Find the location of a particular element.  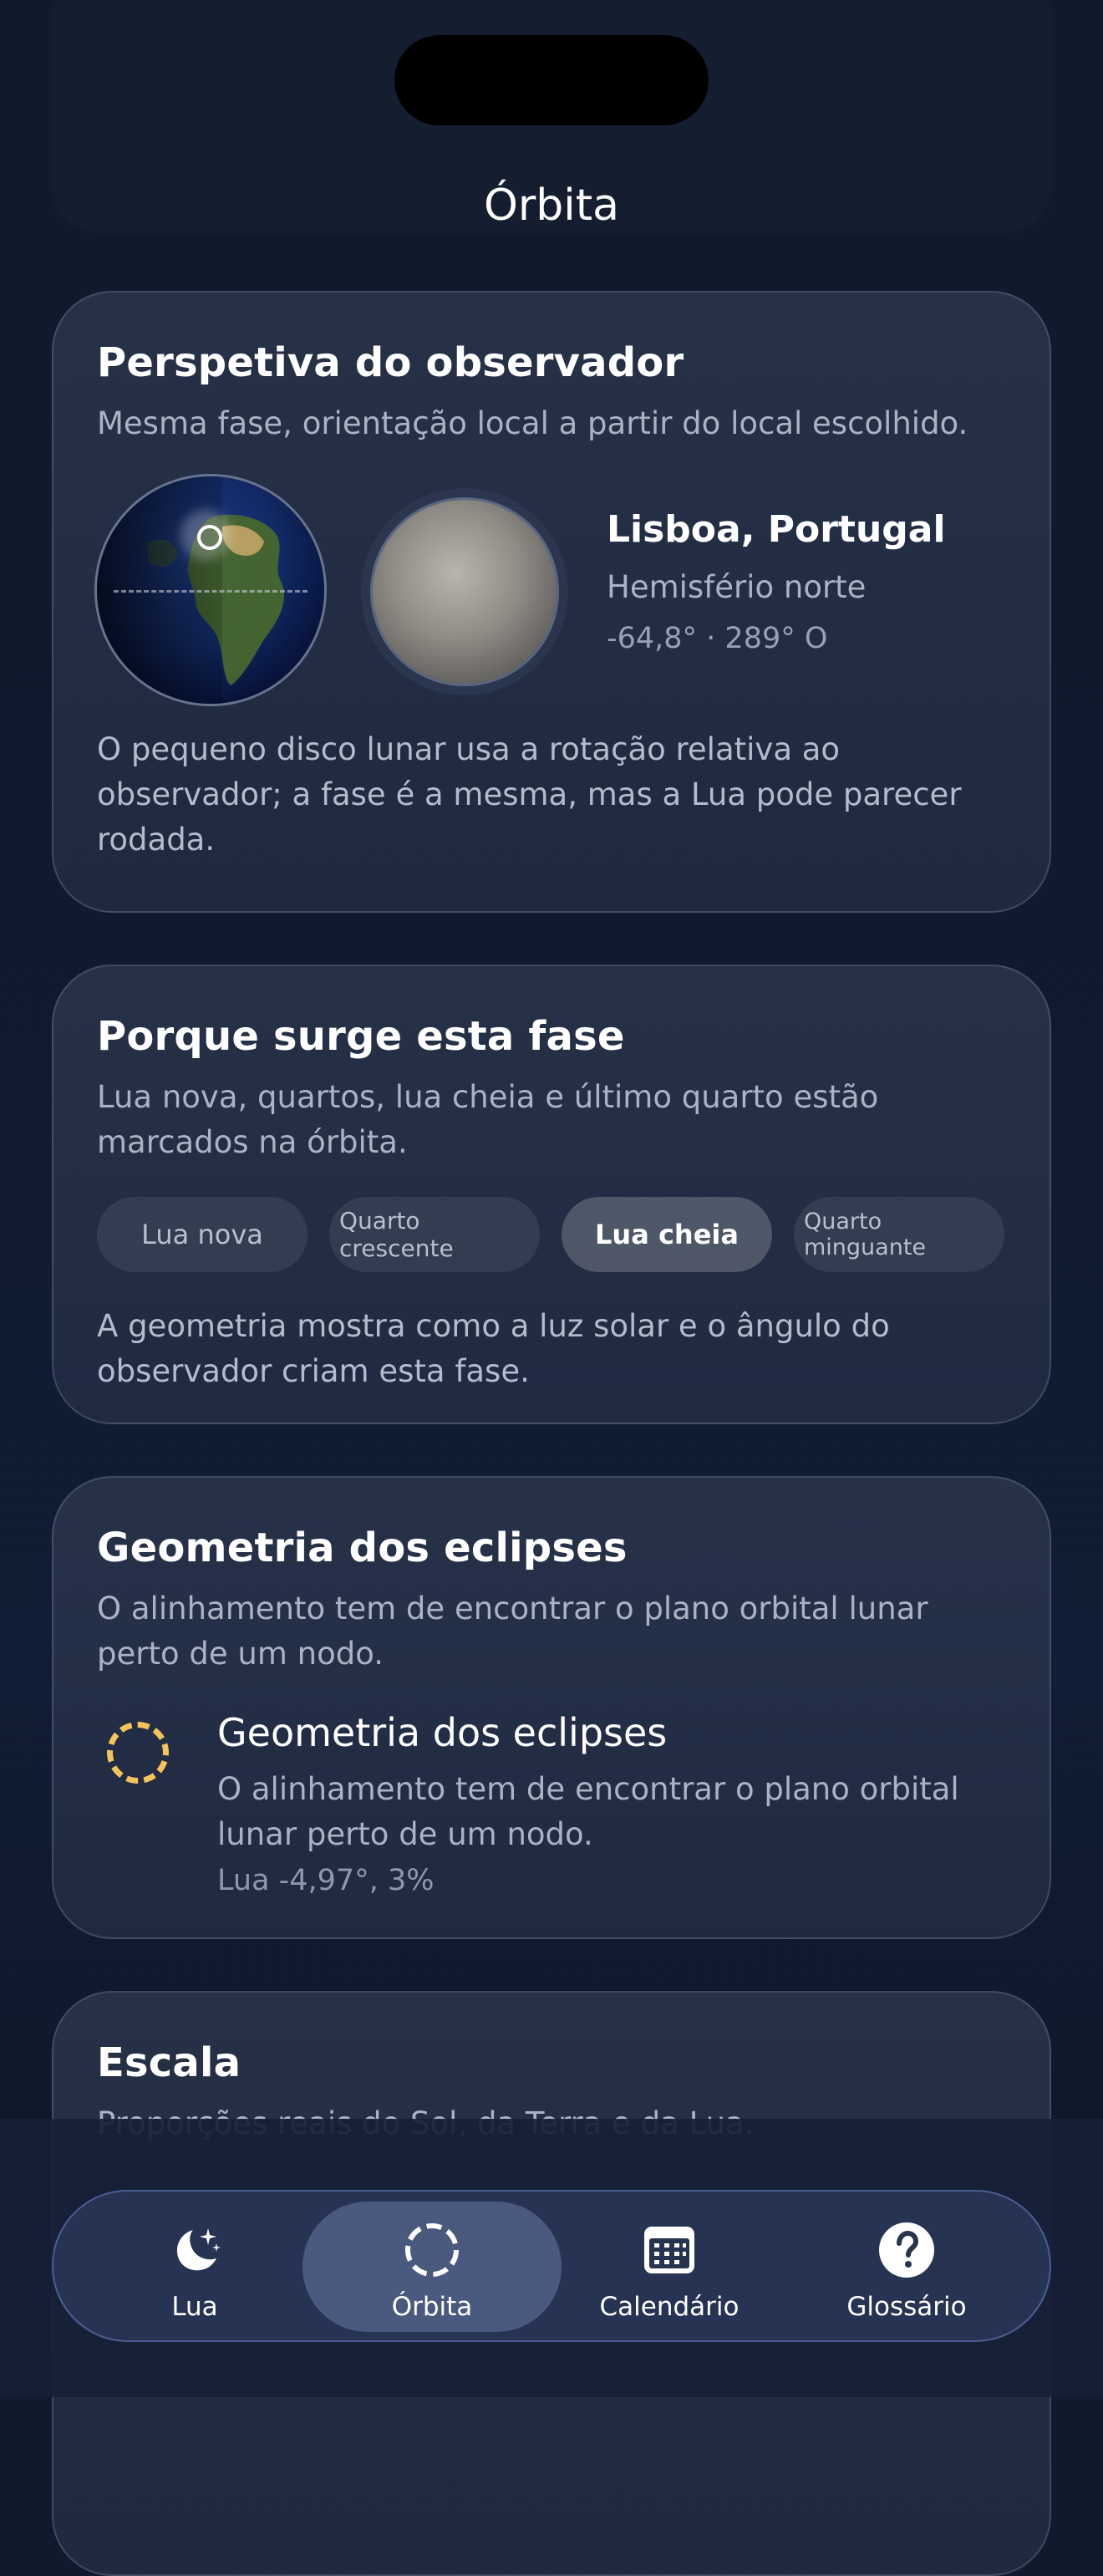

chip-first-quarter: Quarto crescente is located at coordinates (434, 1234).